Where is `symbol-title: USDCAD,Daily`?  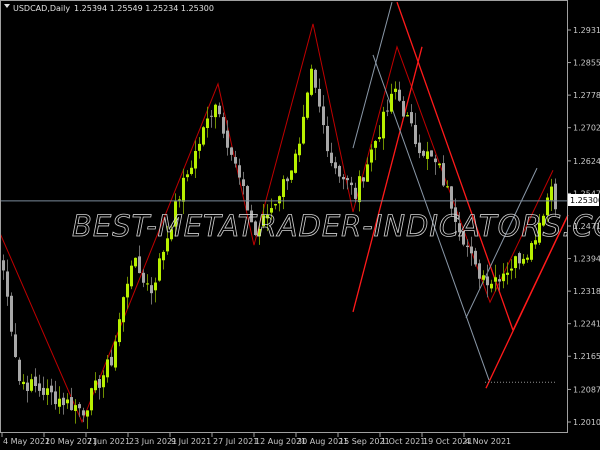 symbol-title: USDCAD,Daily is located at coordinates (41, 8).